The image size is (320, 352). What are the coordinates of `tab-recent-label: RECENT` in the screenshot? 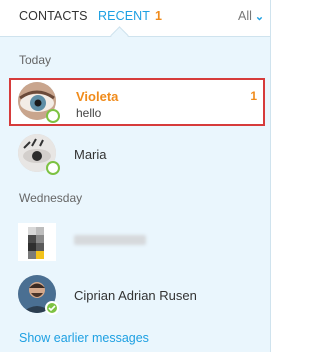 It's located at (124, 16).